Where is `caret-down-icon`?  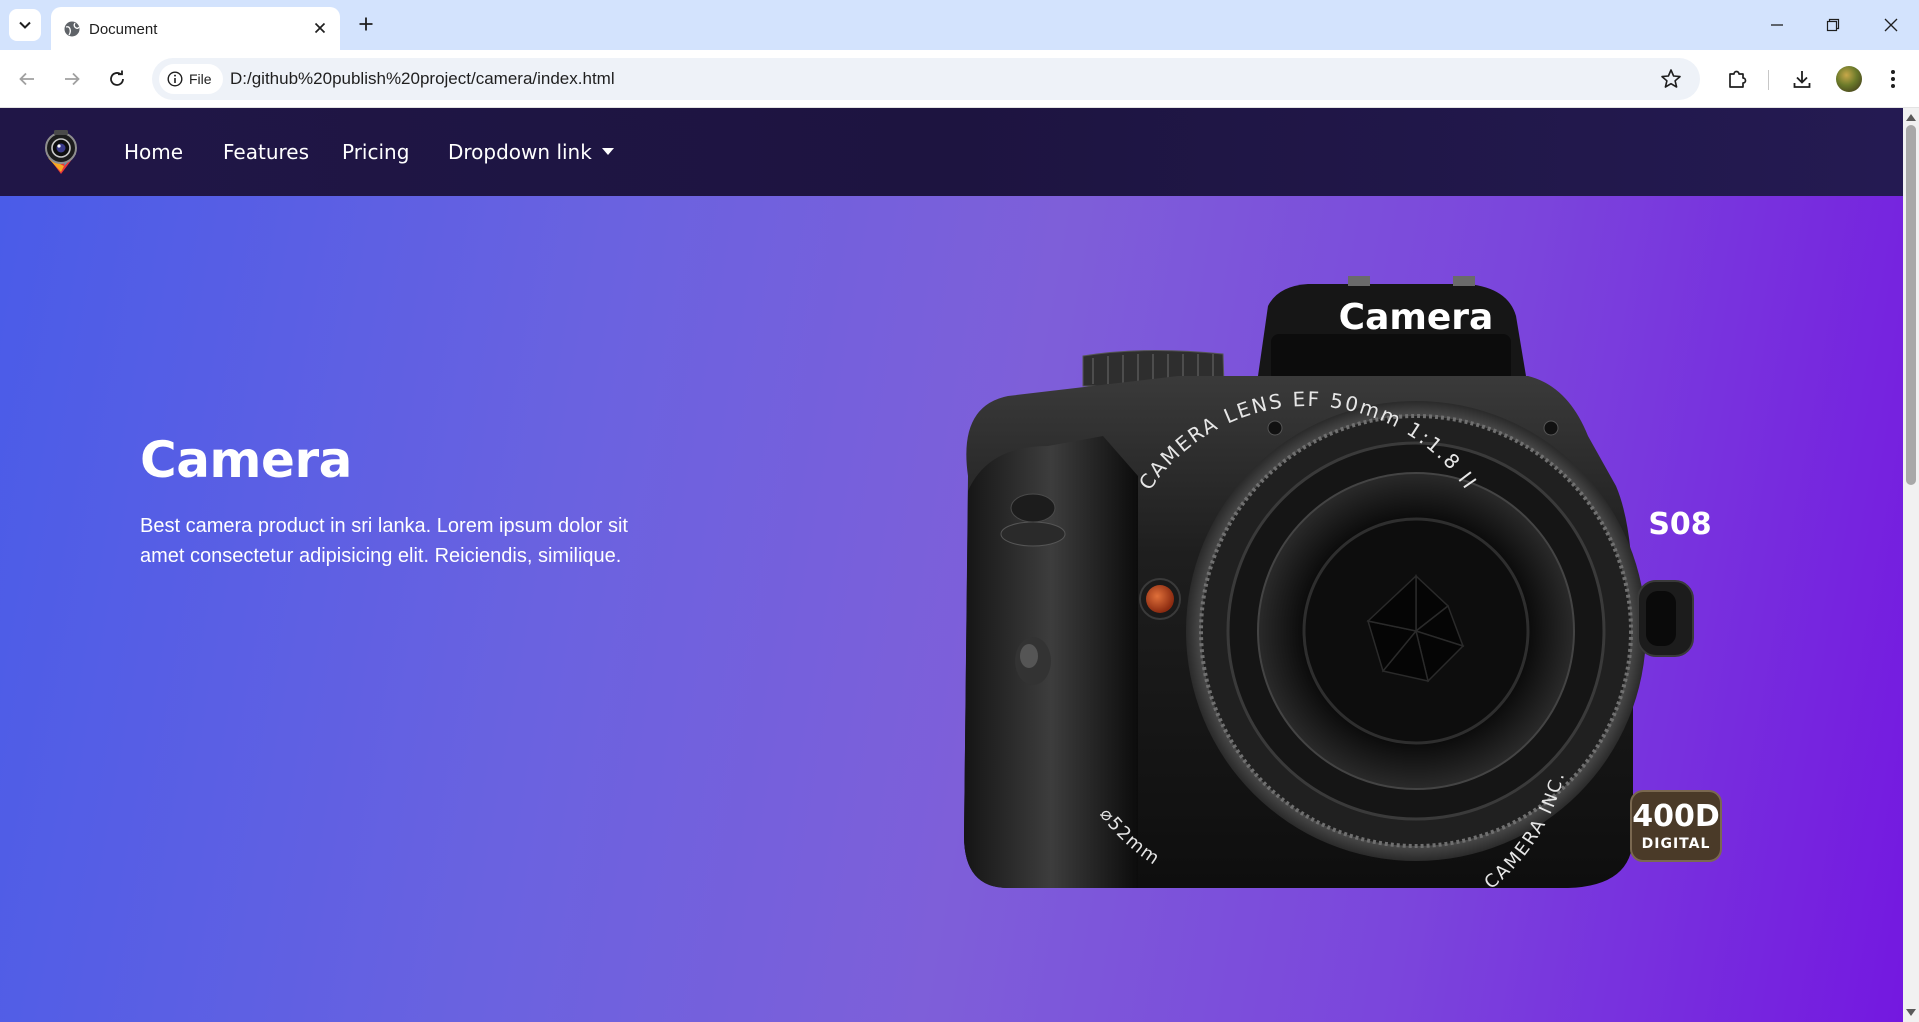
caret-down-icon is located at coordinates (607, 151).